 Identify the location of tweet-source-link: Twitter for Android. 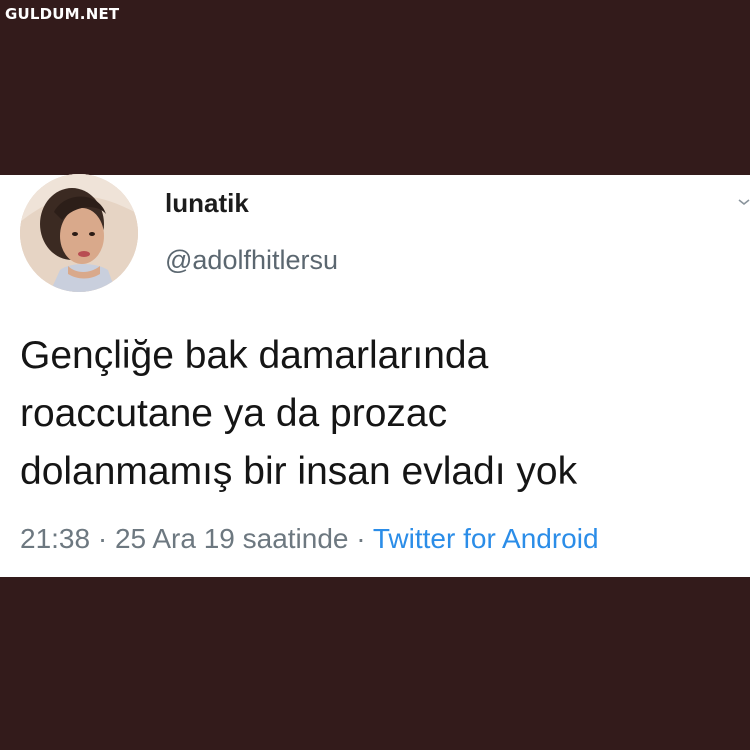
(486, 538).